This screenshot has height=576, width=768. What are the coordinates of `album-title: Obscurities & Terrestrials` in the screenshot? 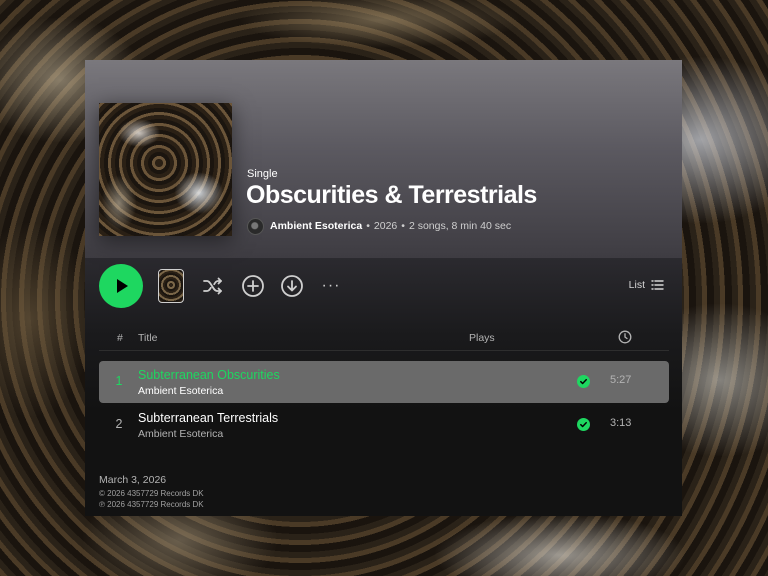 It's located at (391, 195).